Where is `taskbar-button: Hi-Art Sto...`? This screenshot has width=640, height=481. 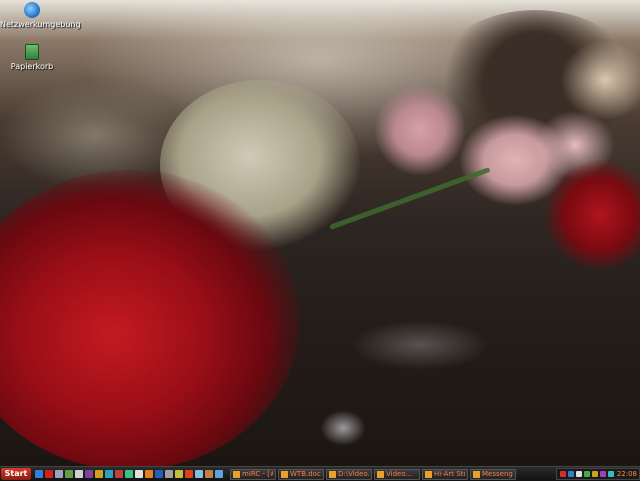
taskbar-button: Hi-Art Sto... is located at coordinates (445, 474).